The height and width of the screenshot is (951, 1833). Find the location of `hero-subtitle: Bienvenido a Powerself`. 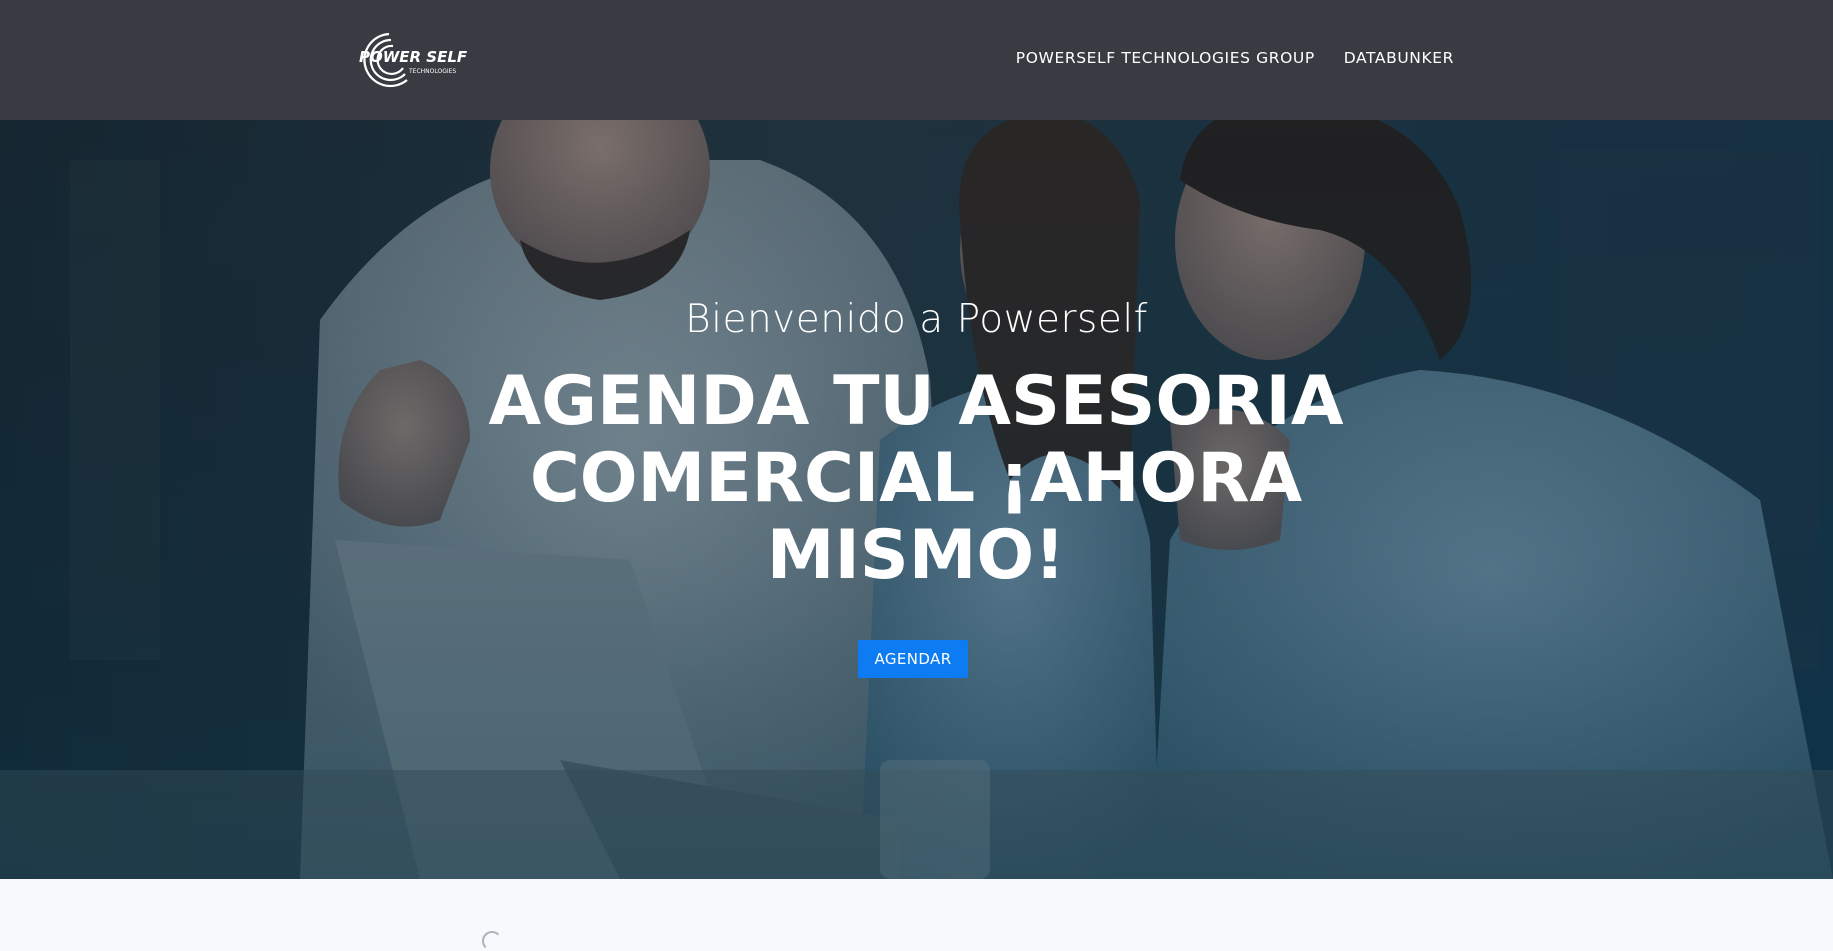

hero-subtitle: Bienvenido a Powerself is located at coordinates (916, 319).